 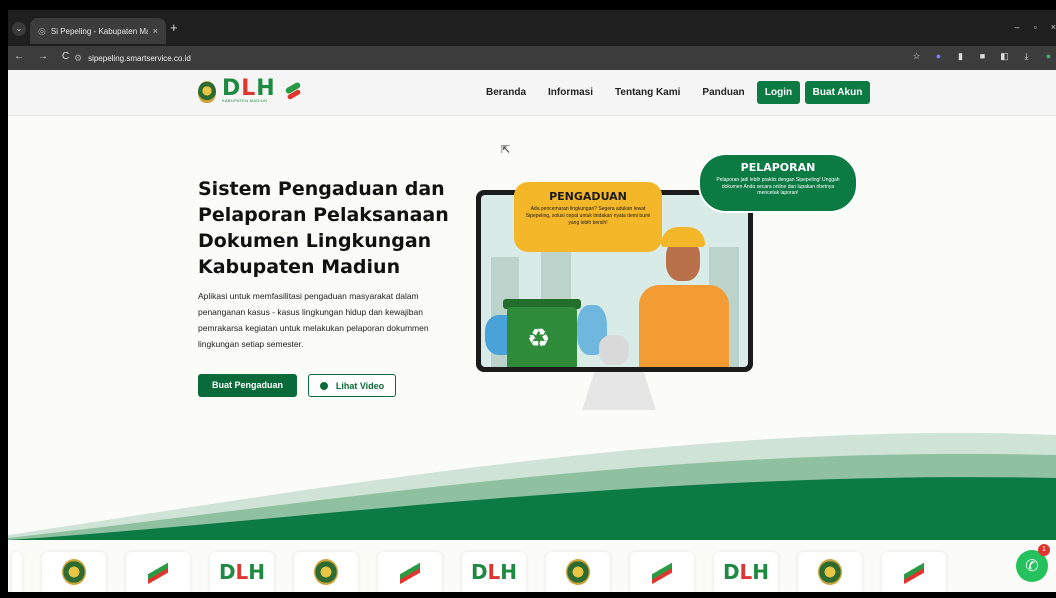 I want to click on download-icon: ⤓, so click(x=1026, y=56).